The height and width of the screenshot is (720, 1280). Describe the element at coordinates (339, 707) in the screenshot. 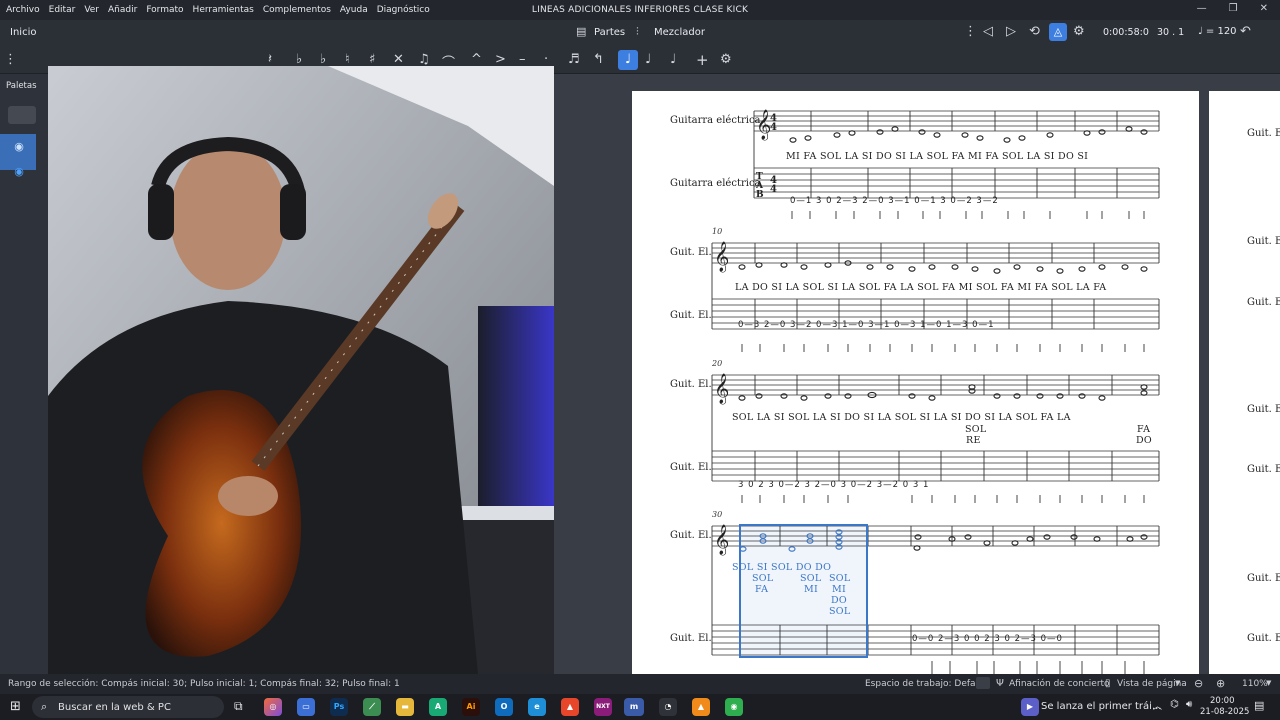

I see `photoshop-icon: Ps` at that location.